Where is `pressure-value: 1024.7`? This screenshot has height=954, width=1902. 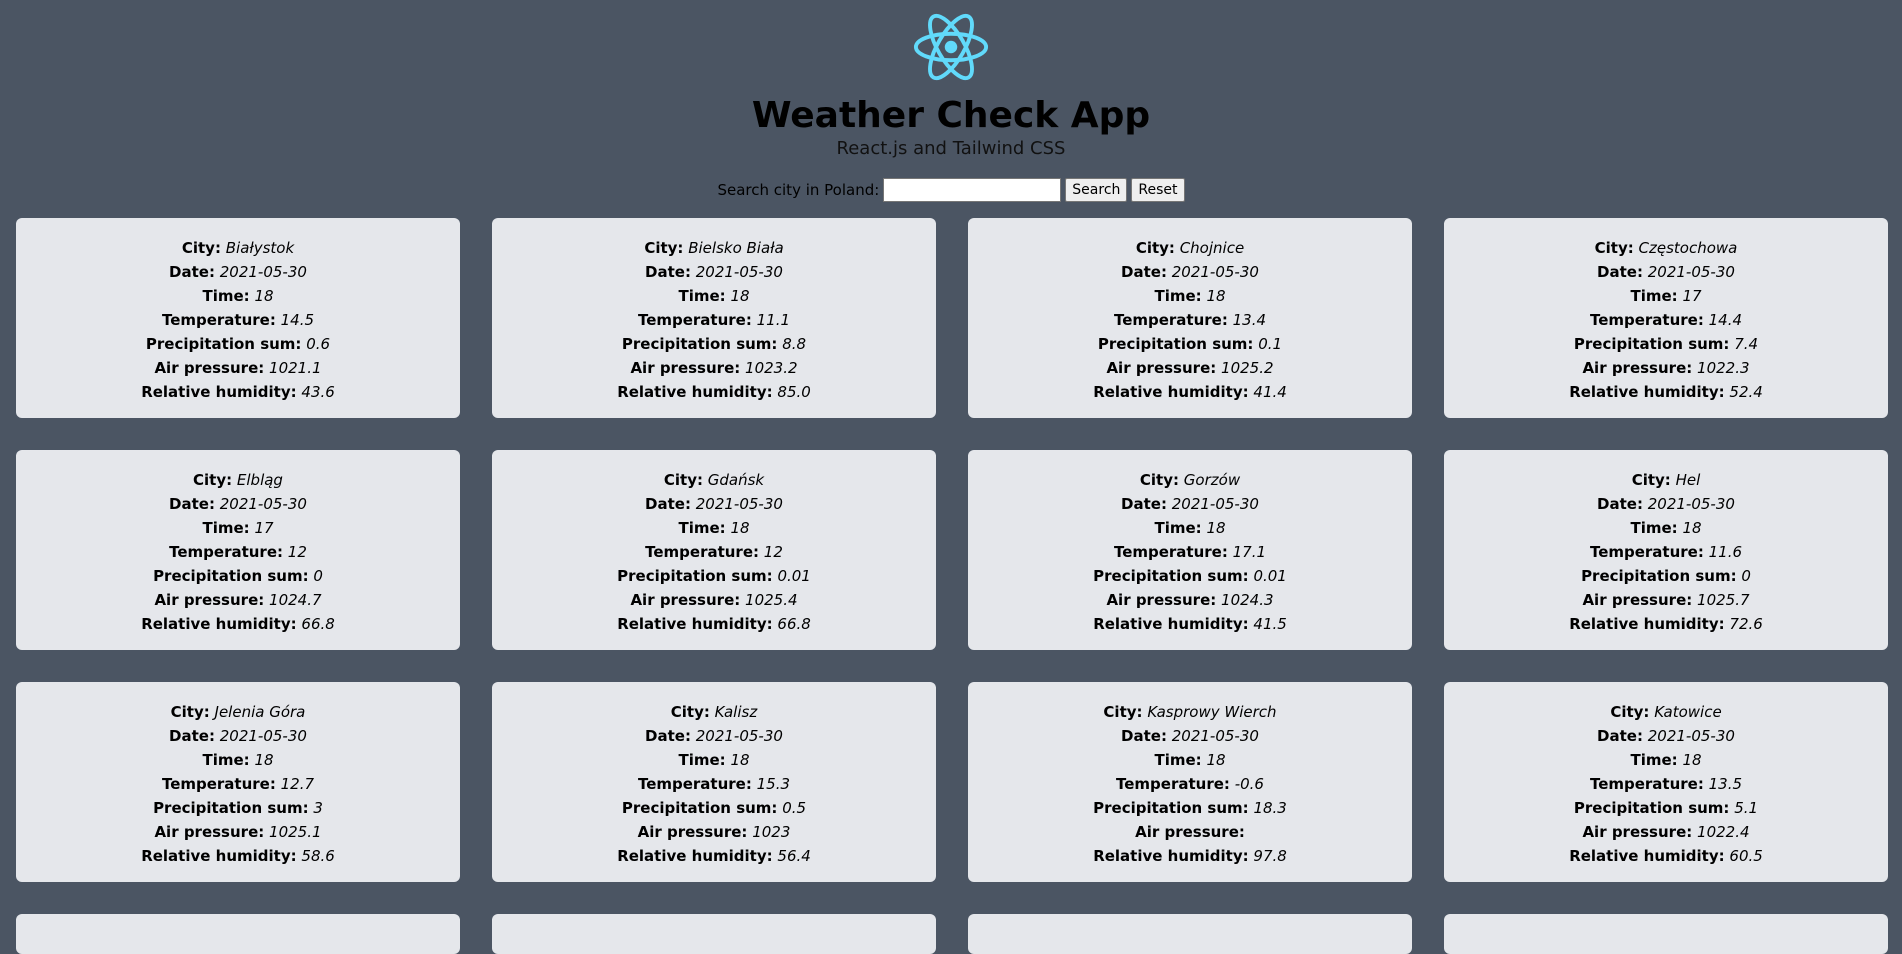
pressure-value: 1024.7 is located at coordinates (295, 600).